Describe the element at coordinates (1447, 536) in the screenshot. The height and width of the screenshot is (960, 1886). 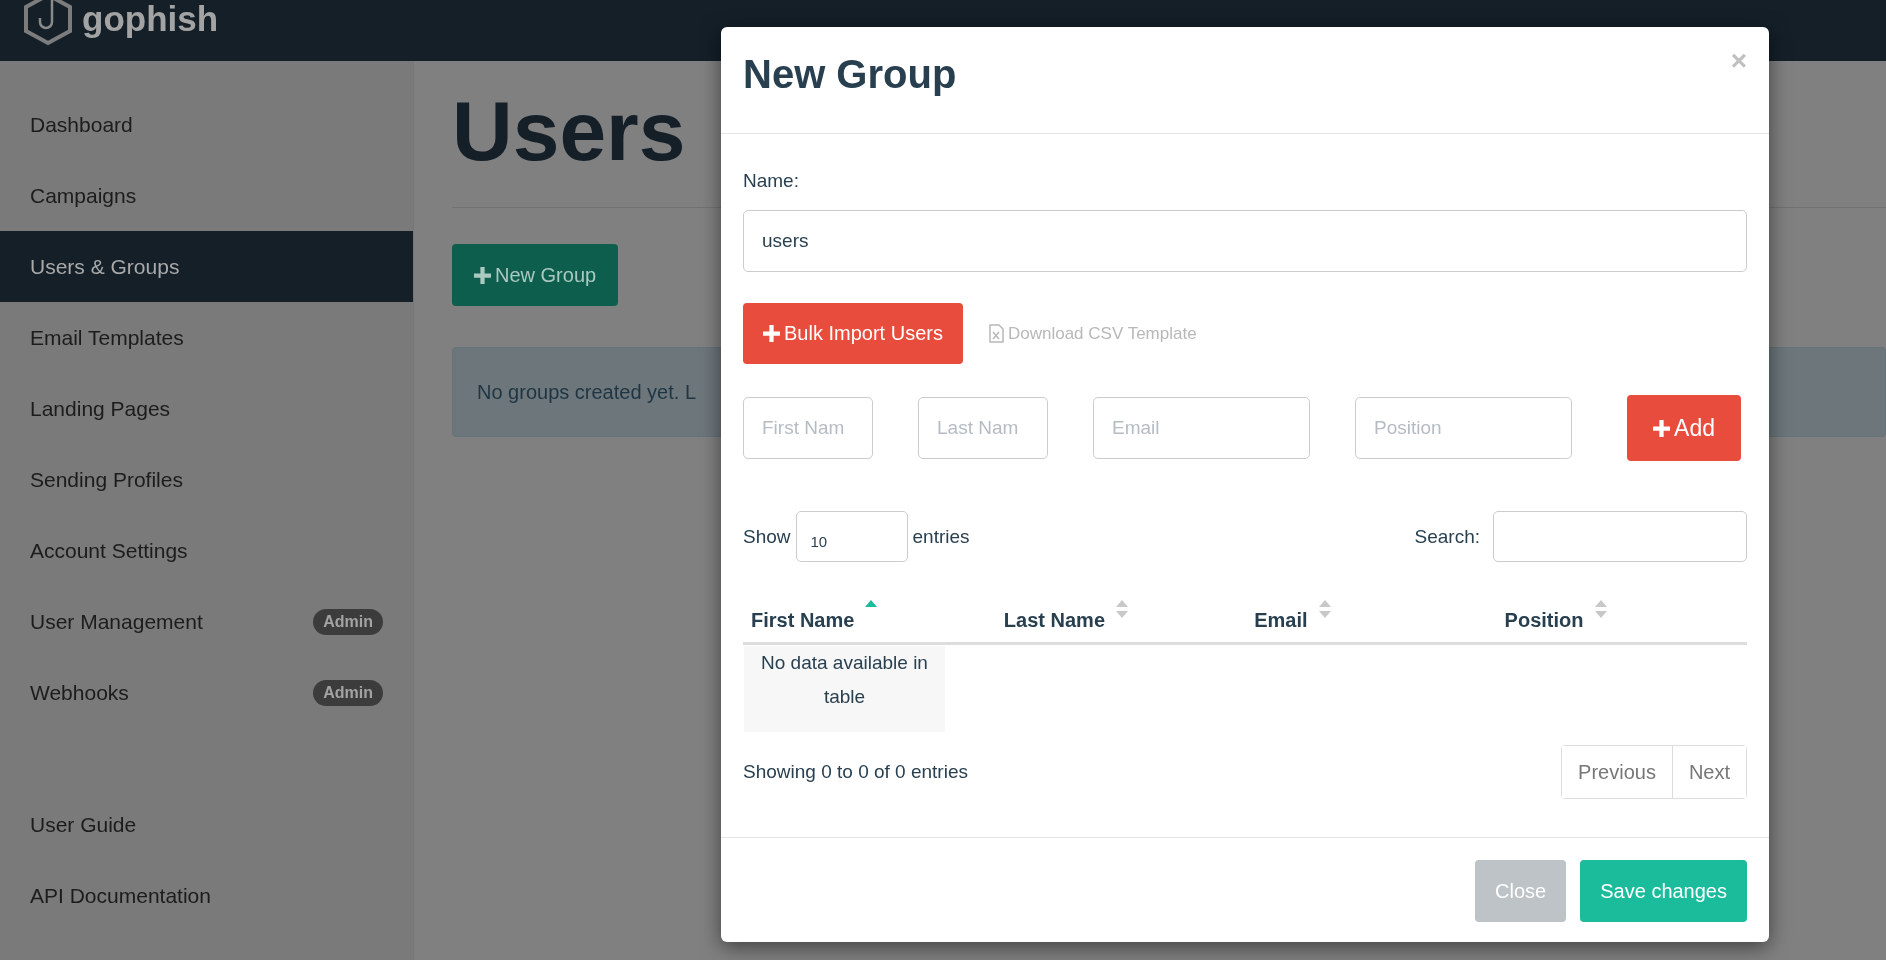
I see `search-label: Search:` at that location.